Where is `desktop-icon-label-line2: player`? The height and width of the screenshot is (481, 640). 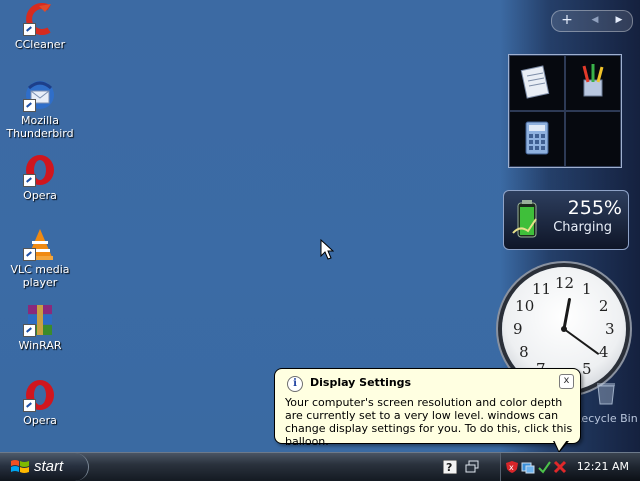 desktop-icon-label-line2: player is located at coordinates (40, 282).